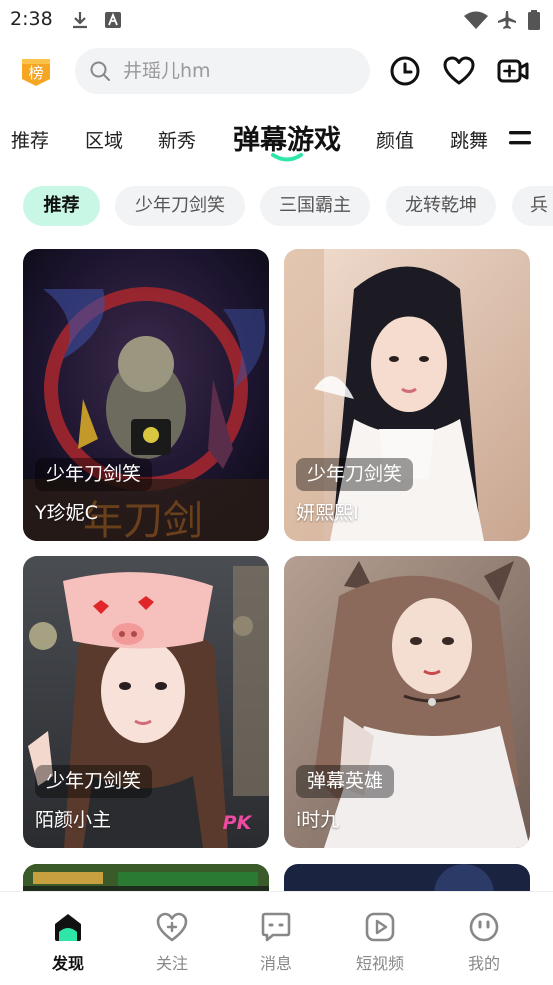  Describe the element at coordinates (441, 206) in the screenshot. I see `chip-longzhuan: 龙转乾坤` at that location.